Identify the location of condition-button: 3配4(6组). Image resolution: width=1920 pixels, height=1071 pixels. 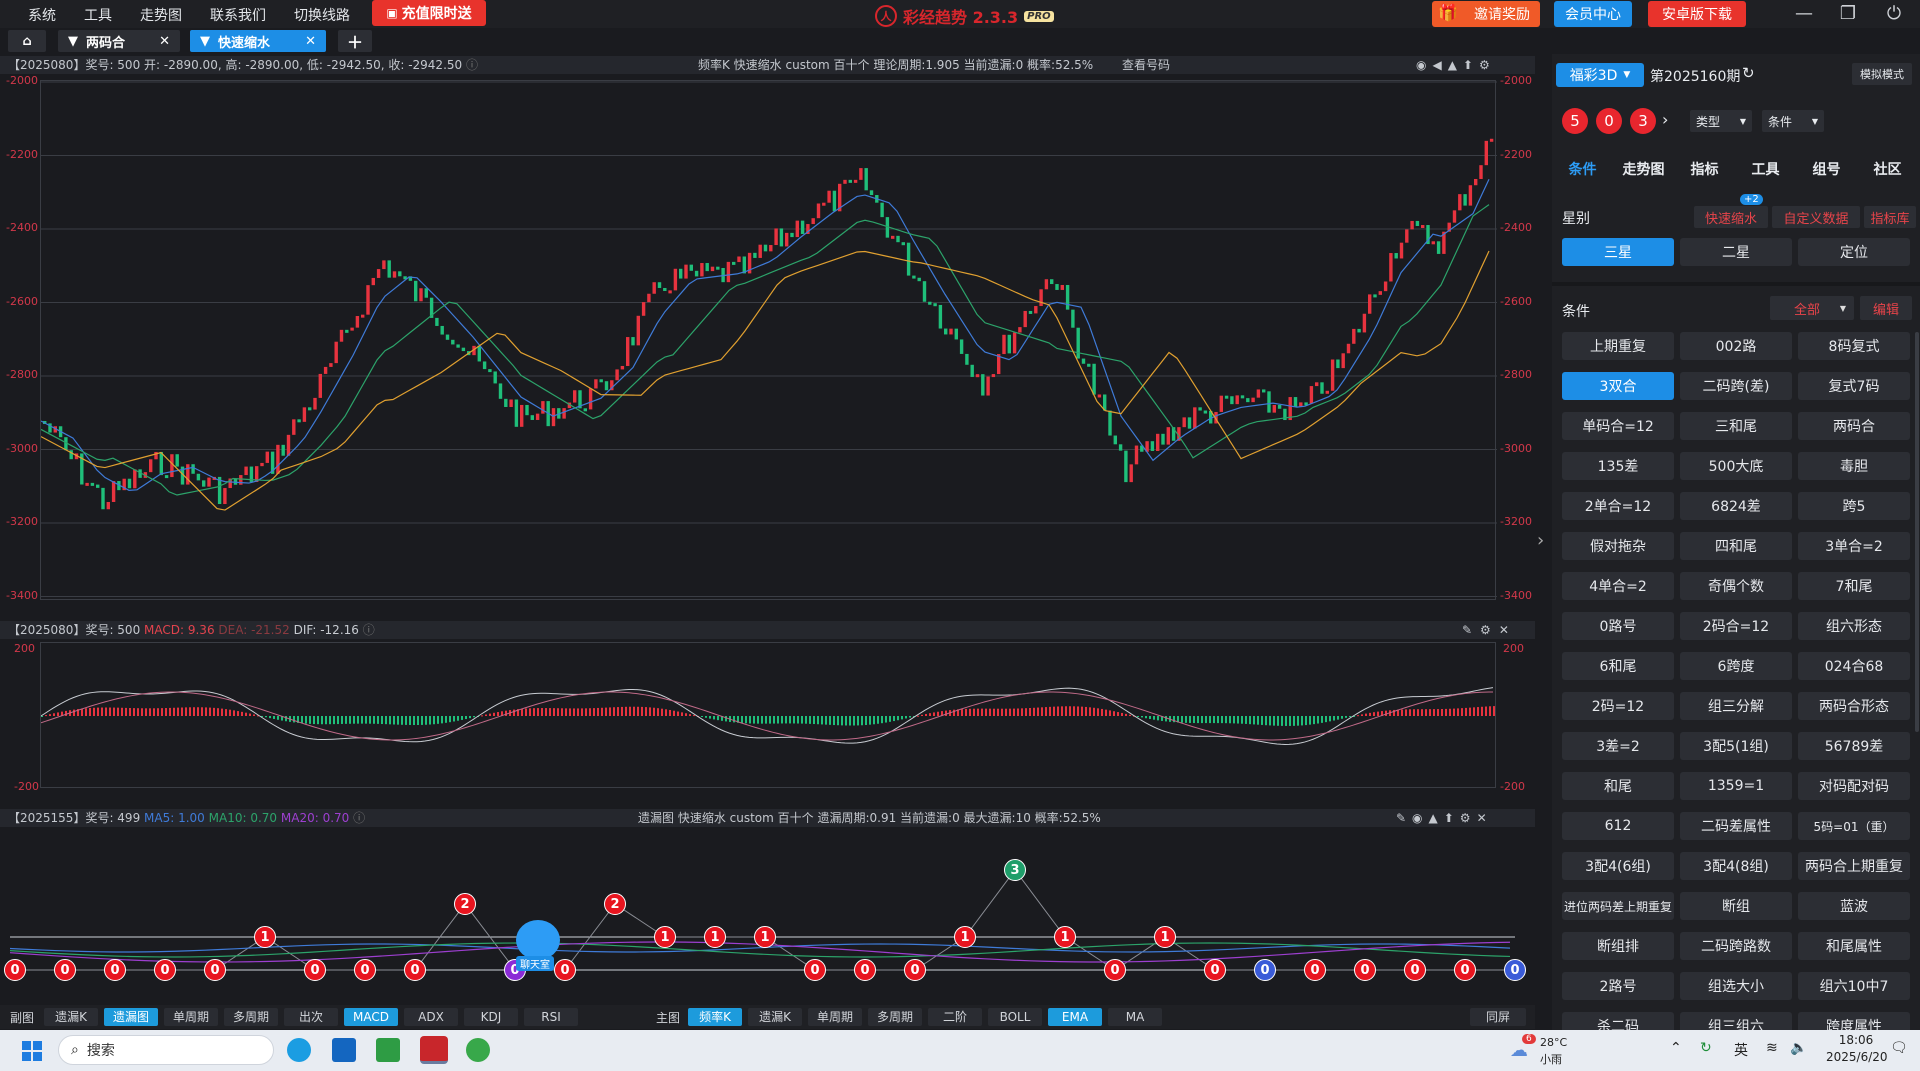
(1618, 866).